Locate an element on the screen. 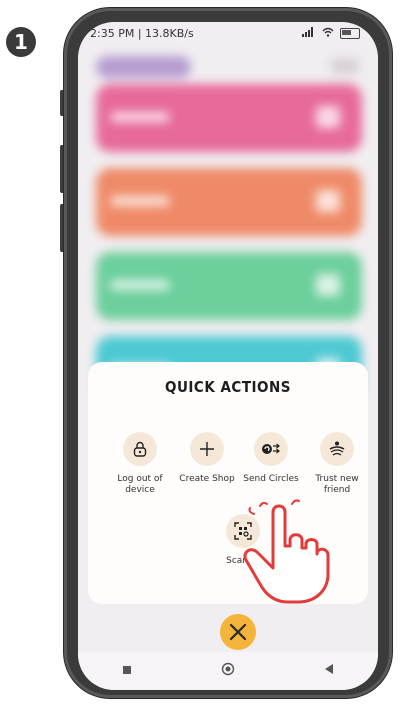 The image size is (407, 705). close-quick-actions-button is located at coordinates (238, 632).